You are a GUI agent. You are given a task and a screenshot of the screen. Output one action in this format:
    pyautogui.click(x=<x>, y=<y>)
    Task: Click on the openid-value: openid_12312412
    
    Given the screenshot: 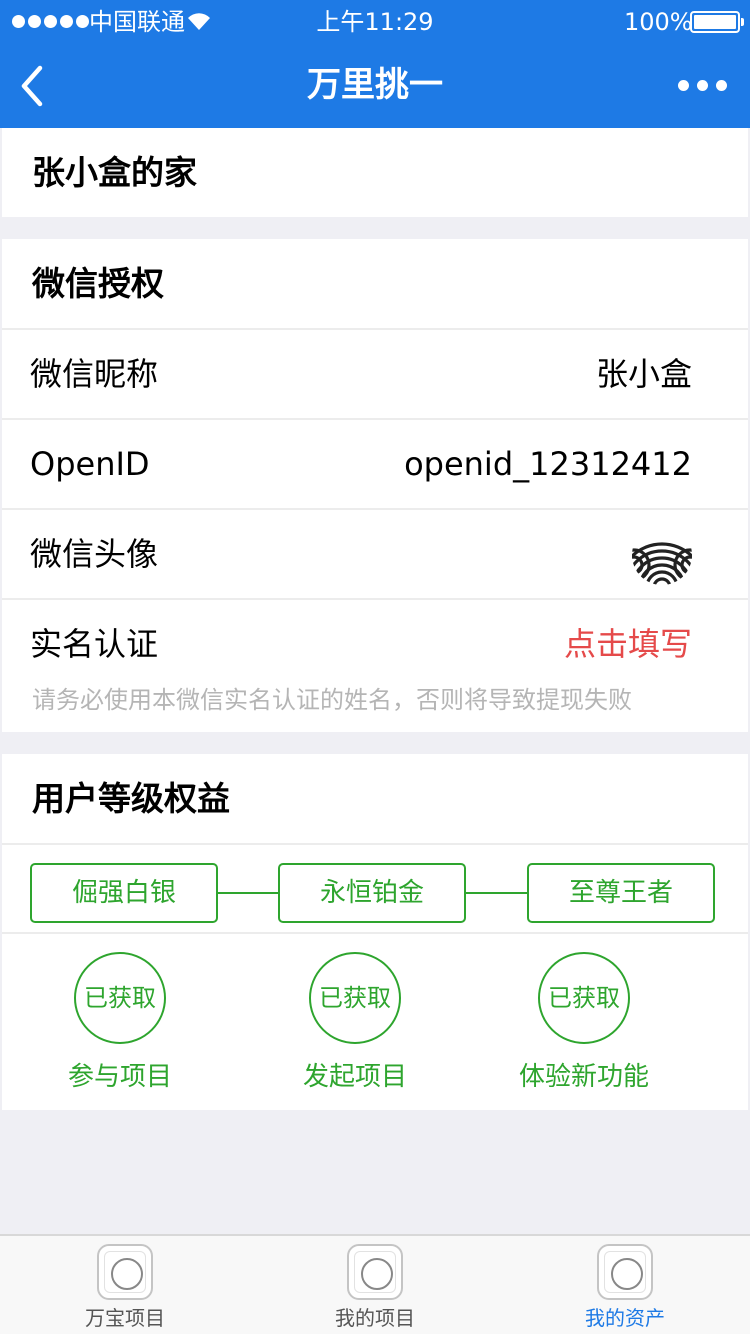 What is the action you would take?
    pyautogui.click(x=548, y=464)
    